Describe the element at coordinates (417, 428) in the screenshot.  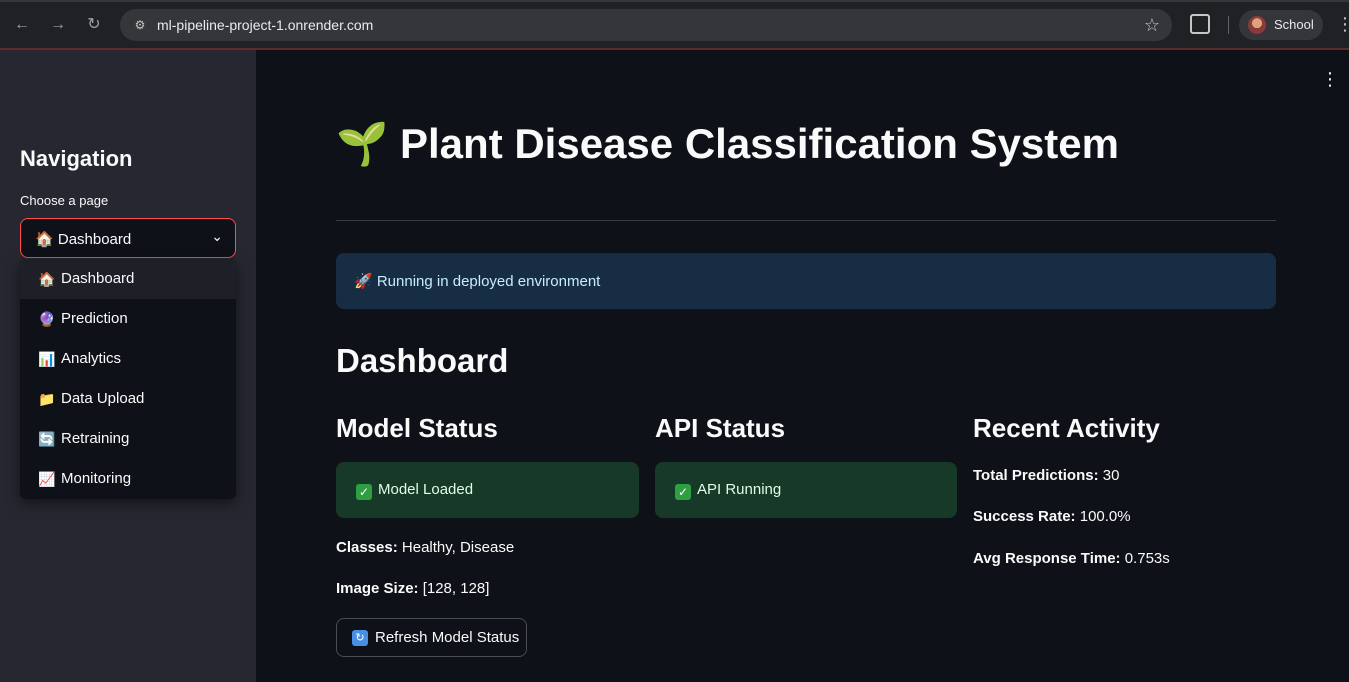
I see `model-status-heading: Model Status` at that location.